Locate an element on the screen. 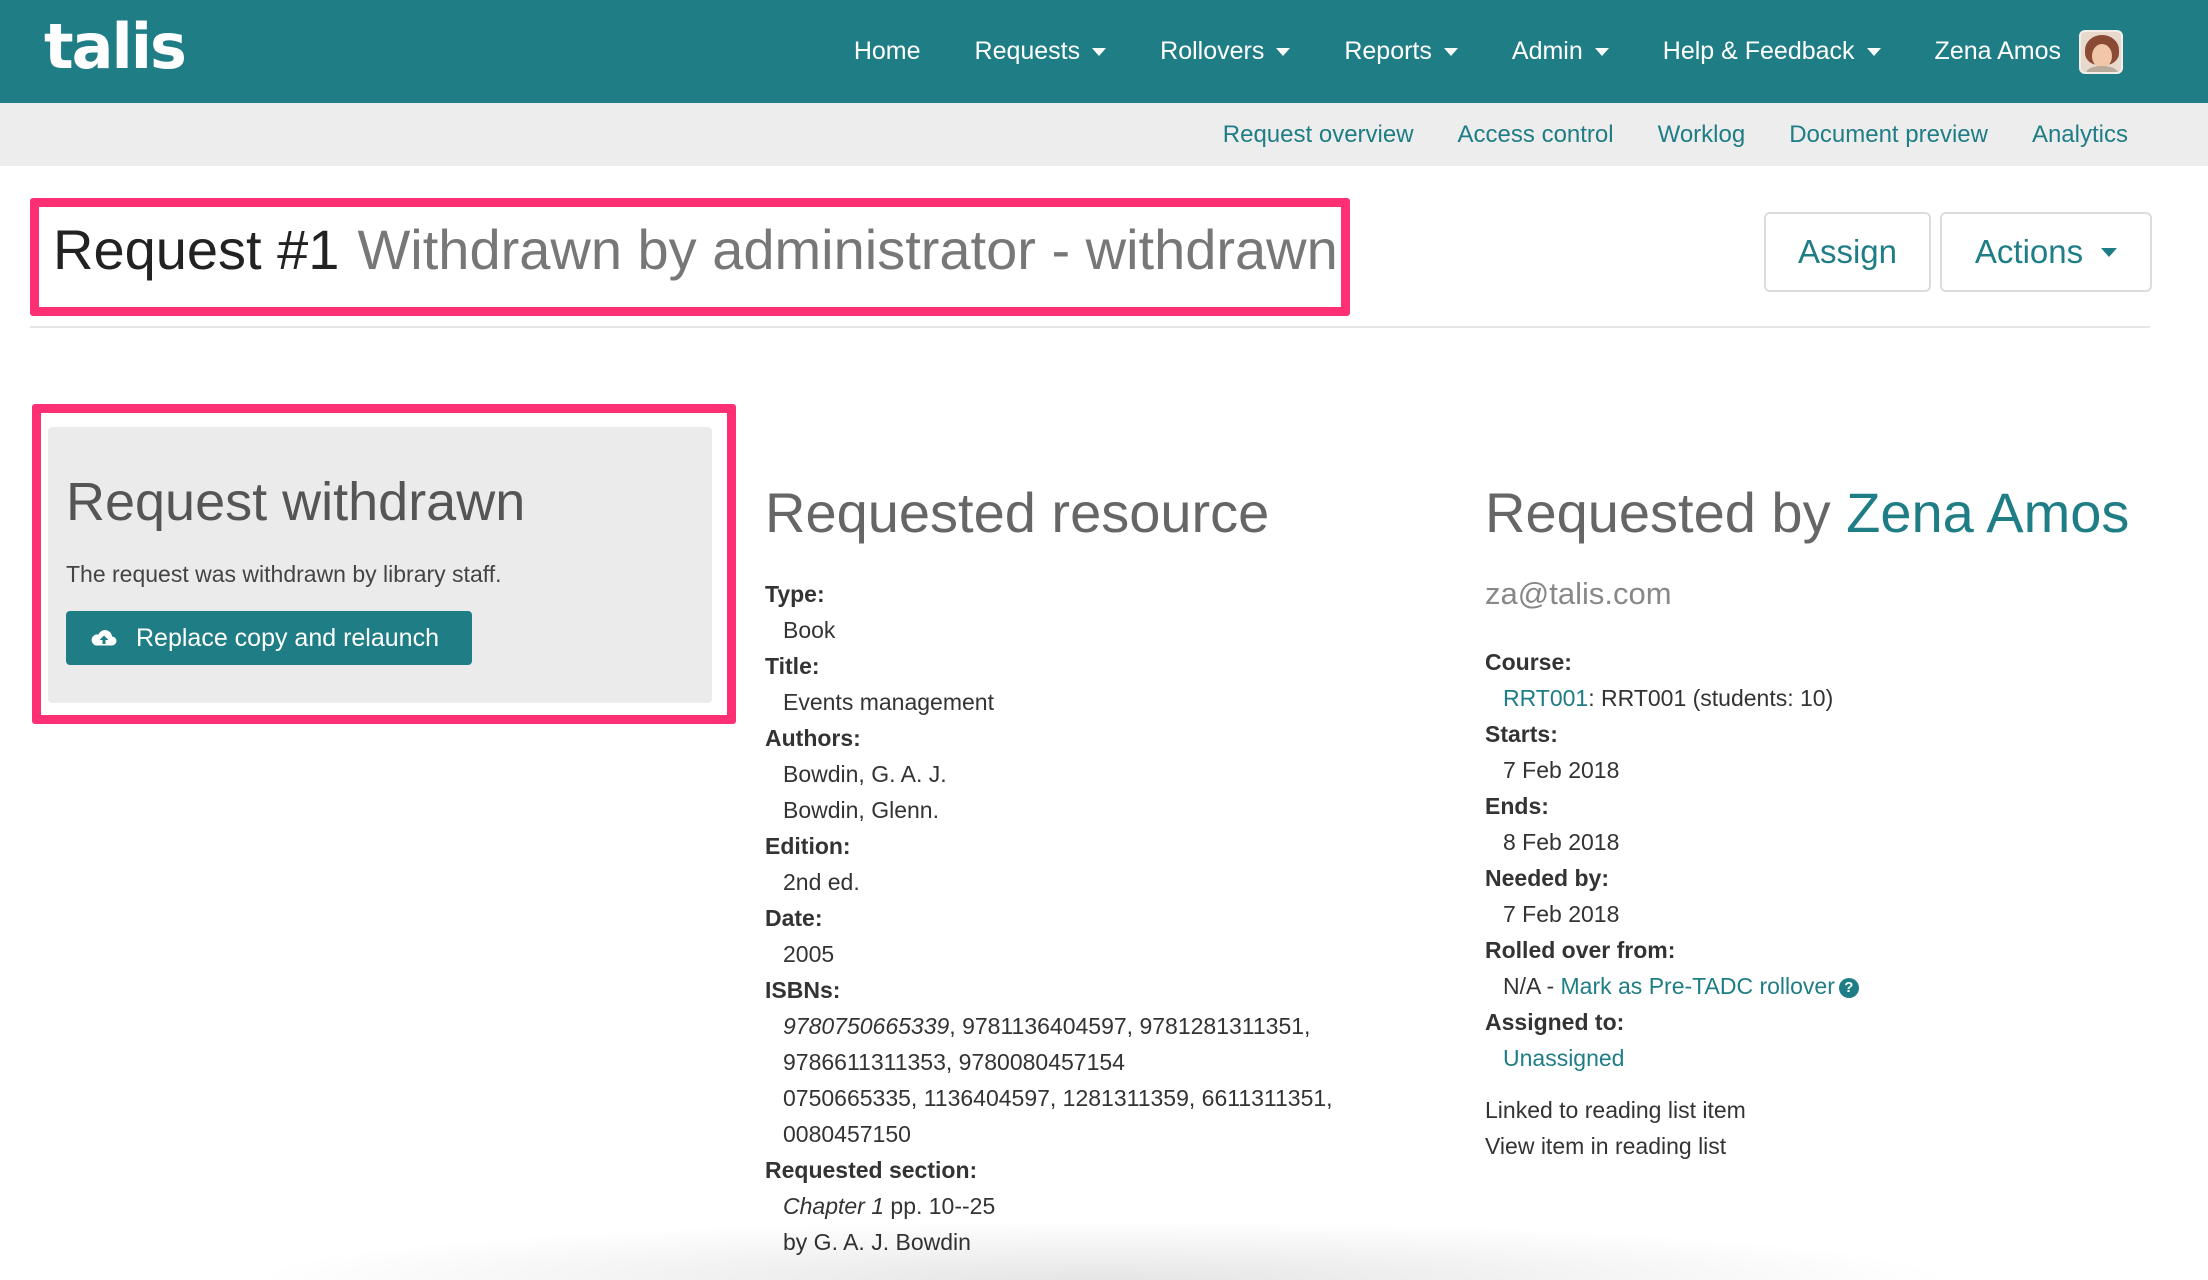 The height and width of the screenshot is (1280, 2208). question-circle-icon: ? is located at coordinates (1848, 987).